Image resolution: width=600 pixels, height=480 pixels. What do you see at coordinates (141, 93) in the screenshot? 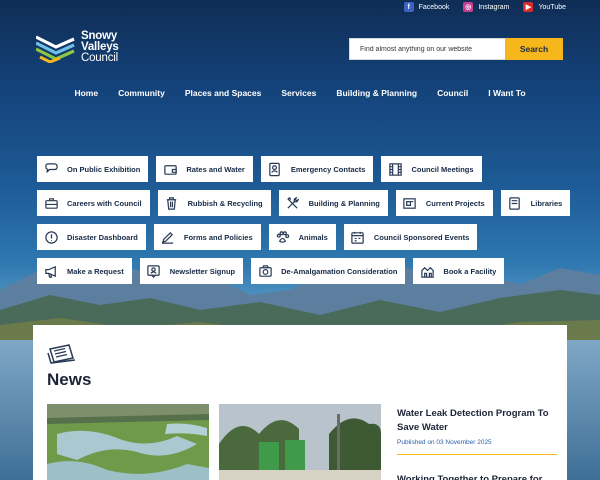
I see `nav-community: Community` at bounding box center [141, 93].